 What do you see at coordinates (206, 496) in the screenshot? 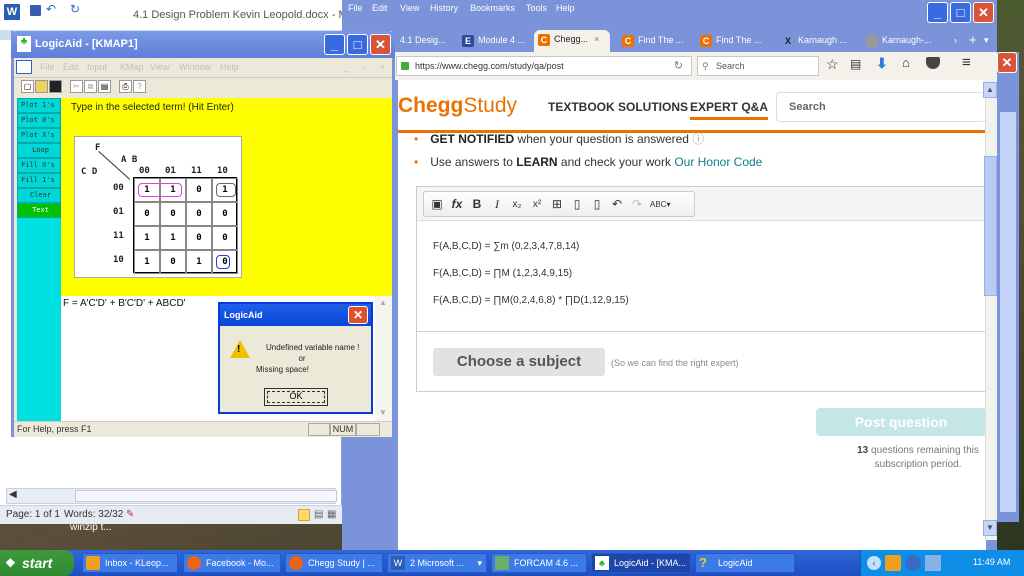
I see `word-hscroll-thumb` at bounding box center [206, 496].